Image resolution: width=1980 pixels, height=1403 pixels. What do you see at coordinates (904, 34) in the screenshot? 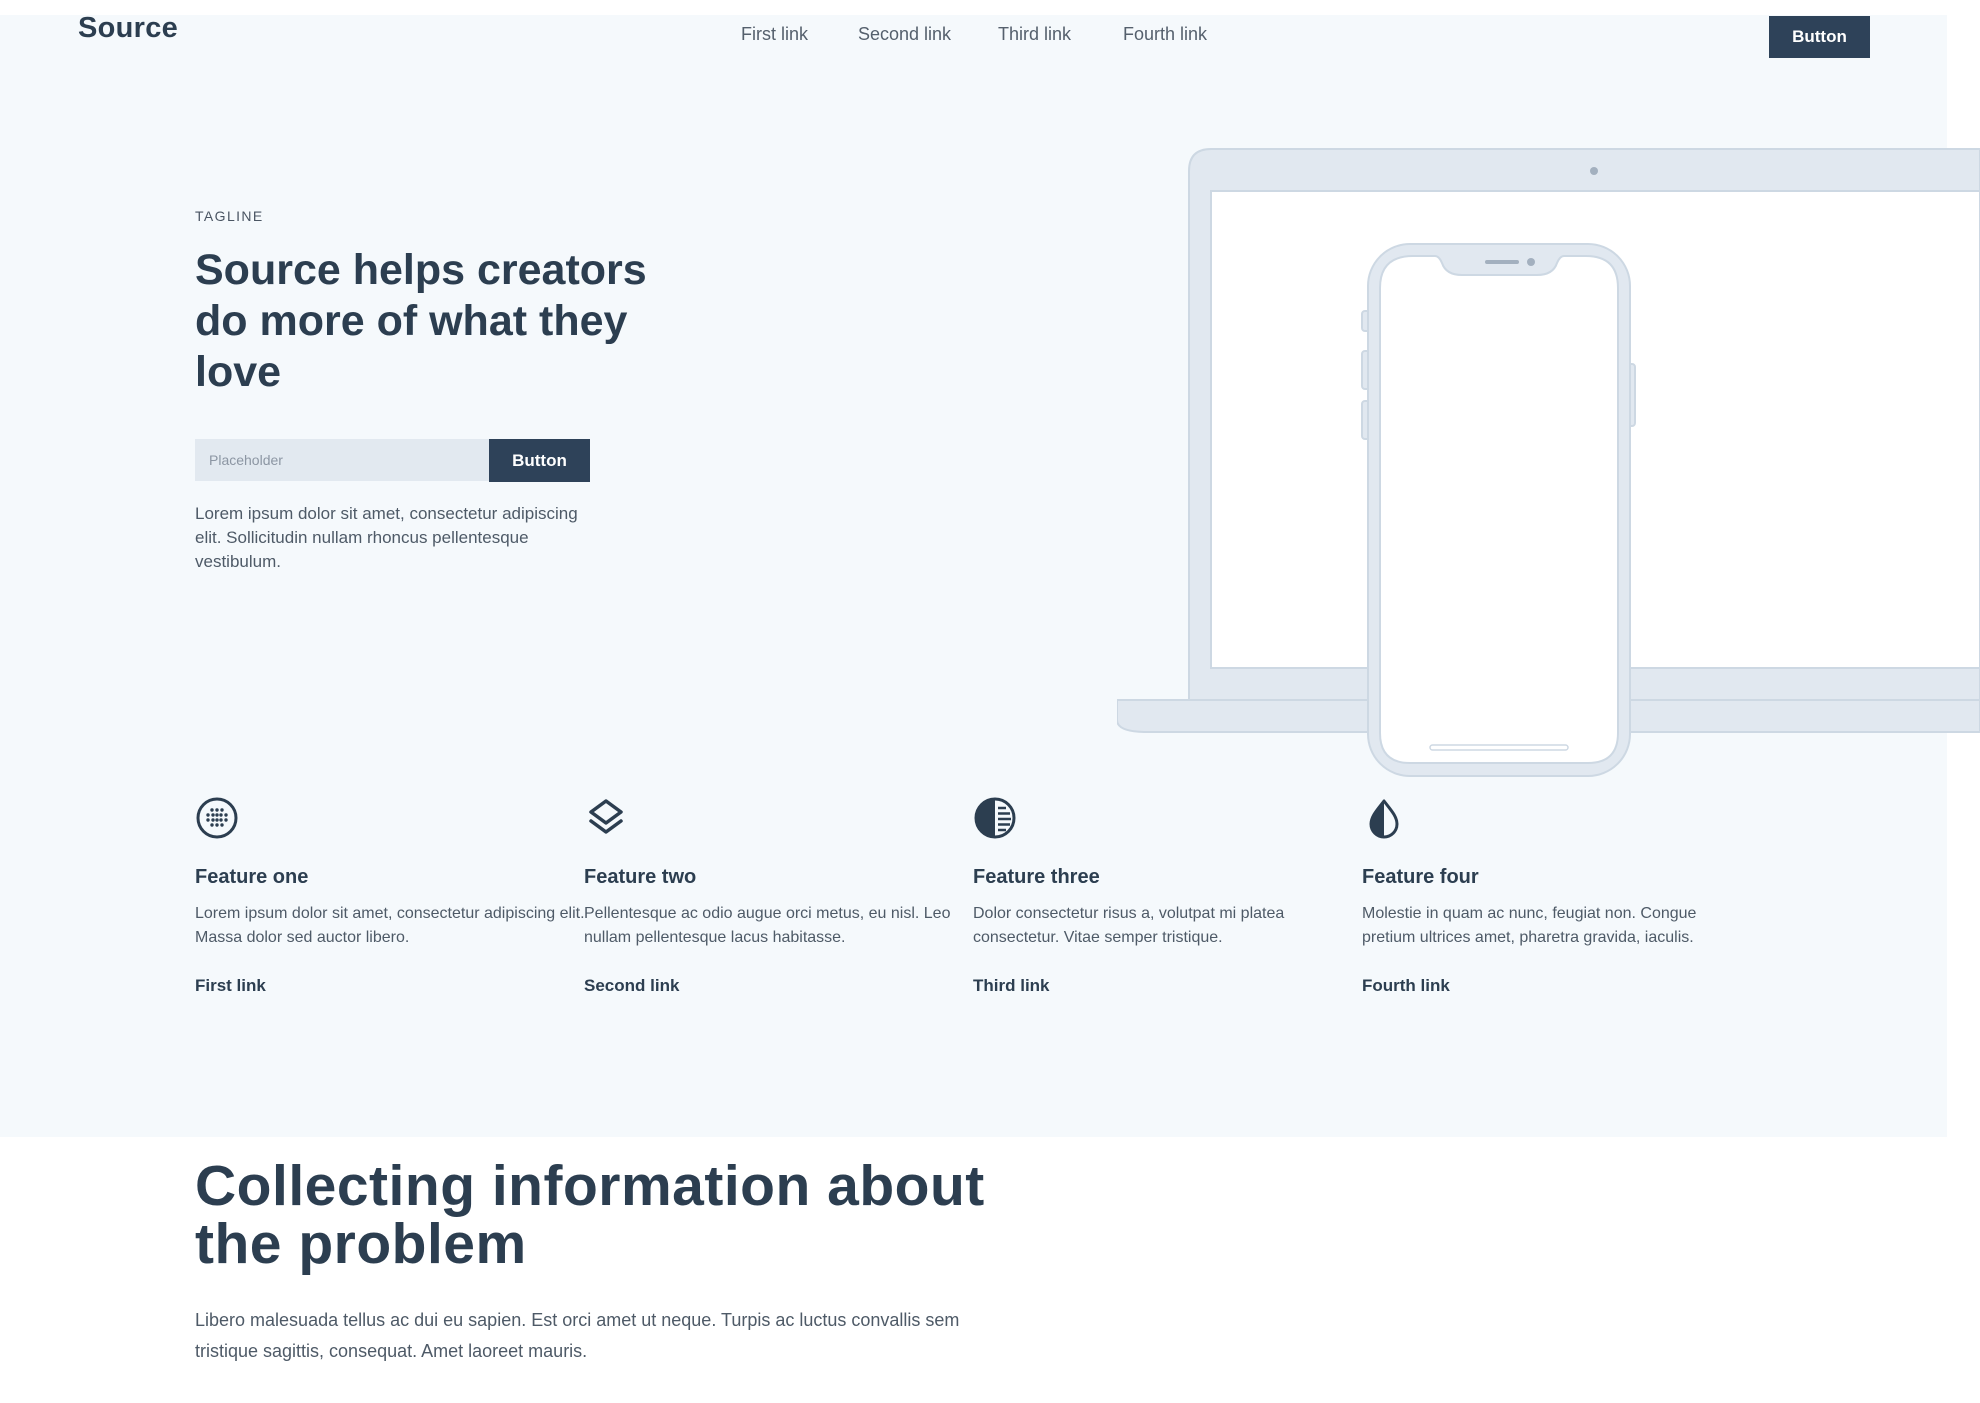
I see `nav-link-second: Second link` at bounding box center [904, 34].